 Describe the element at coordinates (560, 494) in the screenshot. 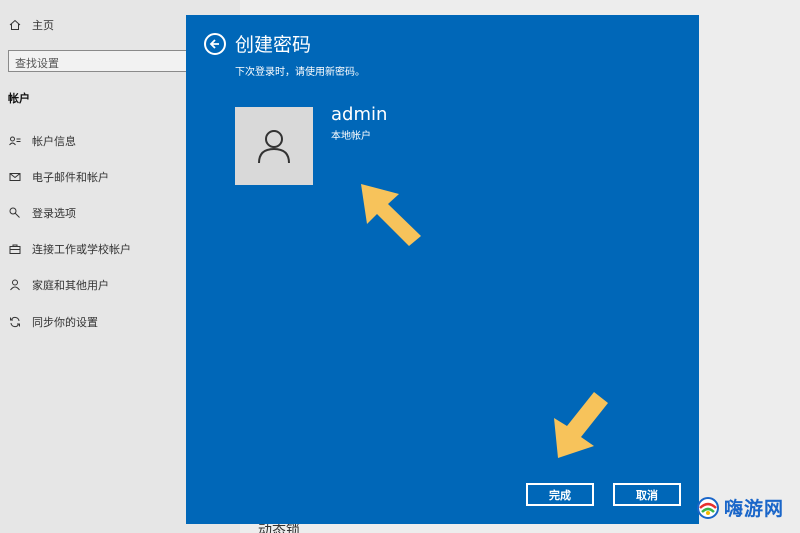

I see `done-button: 完成` at that location.